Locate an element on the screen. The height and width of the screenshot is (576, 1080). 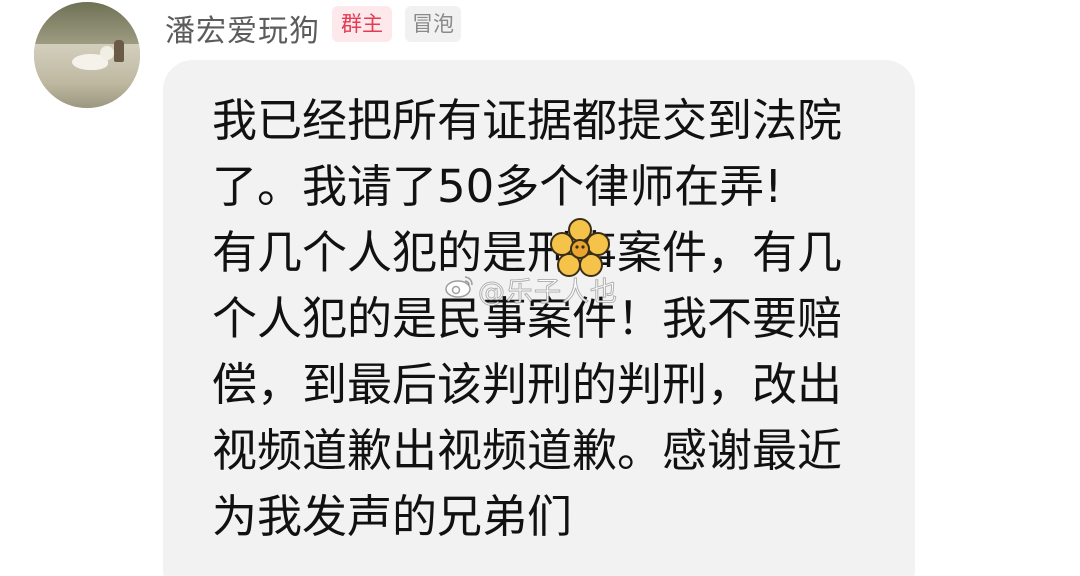
bubble-badge: 冒泡 is located at coordinates (433, 24).